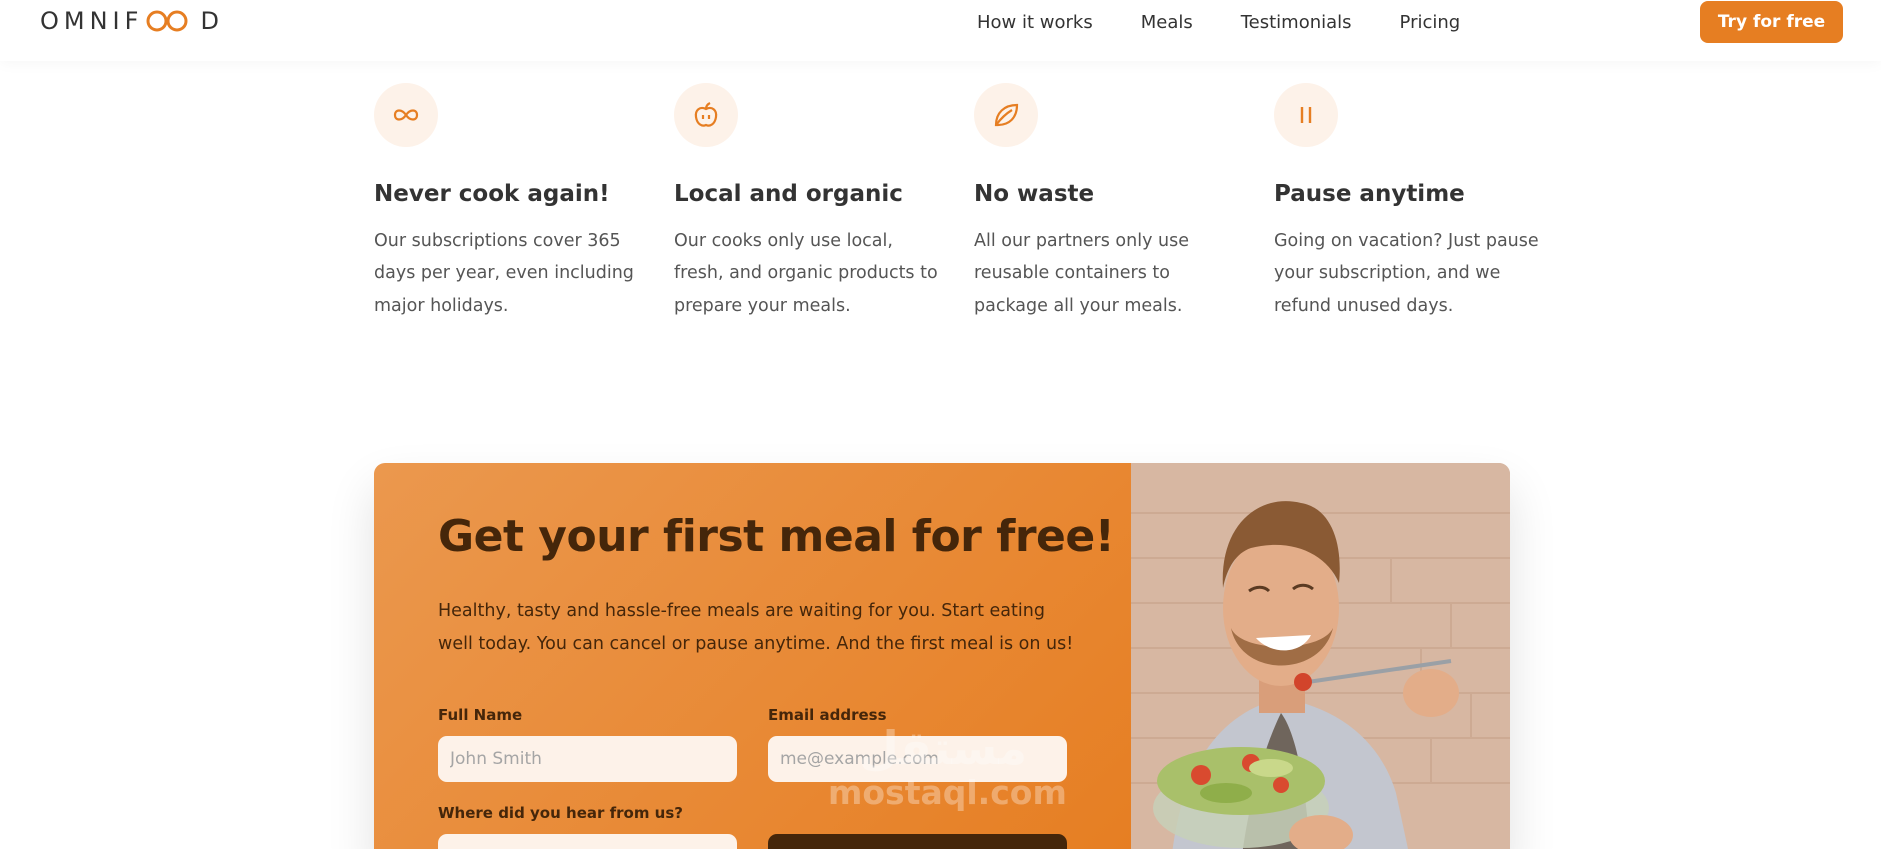  Describe the element at coordinates (706, 115) in the screenshot. I see `apple-icon` at that location.